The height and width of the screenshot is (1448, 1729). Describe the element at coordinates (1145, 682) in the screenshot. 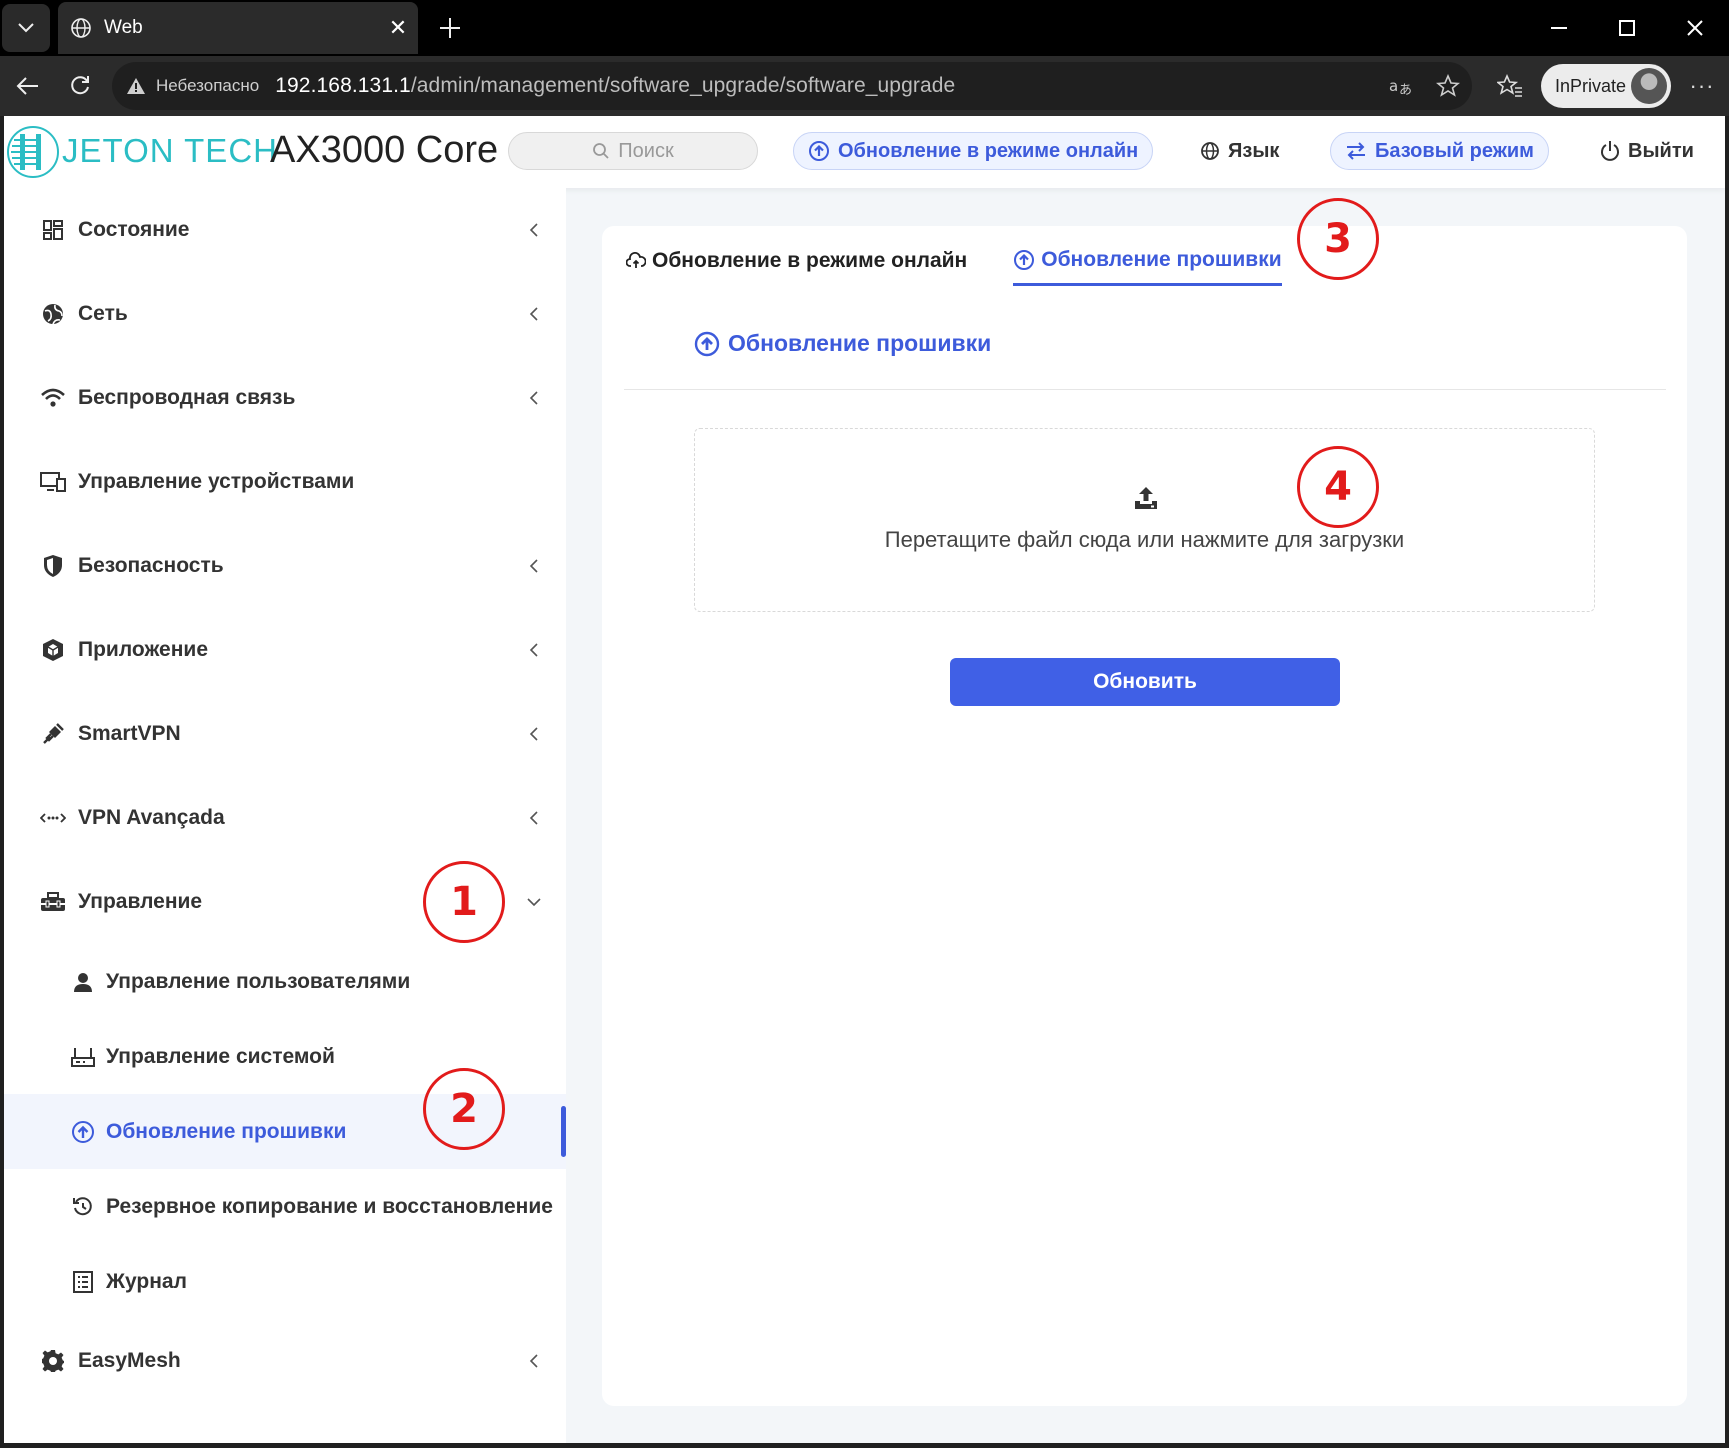

I see `update-button: Обновить` at that location.